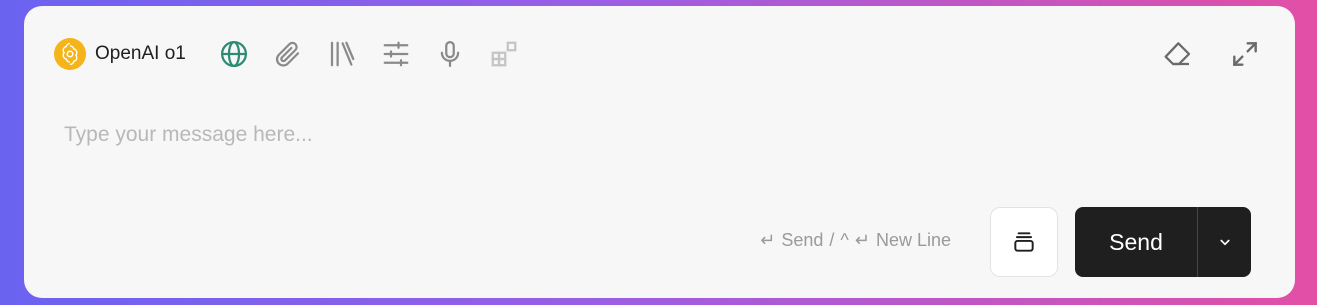  What do you see at coordinates (844, 240) in the screenshot?
I see `ctrl-caret-icon: ^` at bounding box center [844, 240].